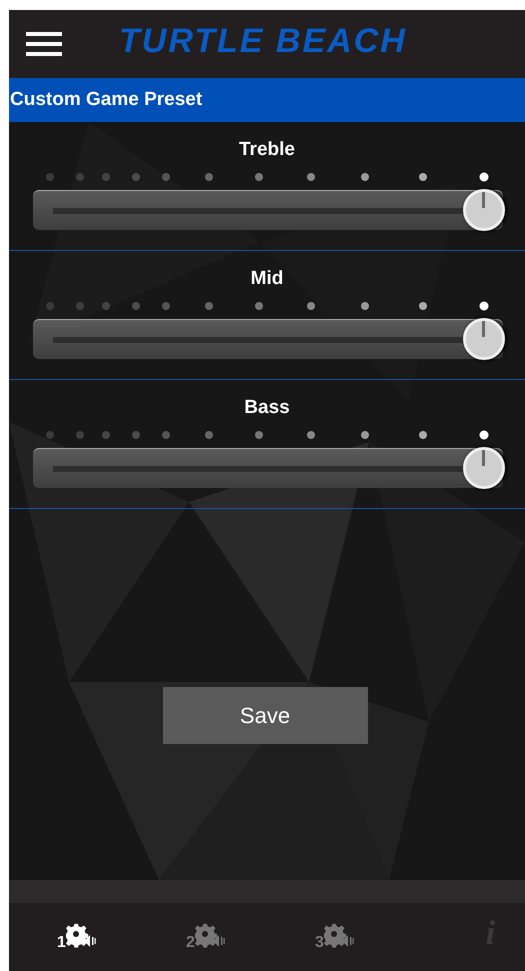 This screenshot has height=971, width=525. I want to click on slider-label: Mid, so click(267, 279).